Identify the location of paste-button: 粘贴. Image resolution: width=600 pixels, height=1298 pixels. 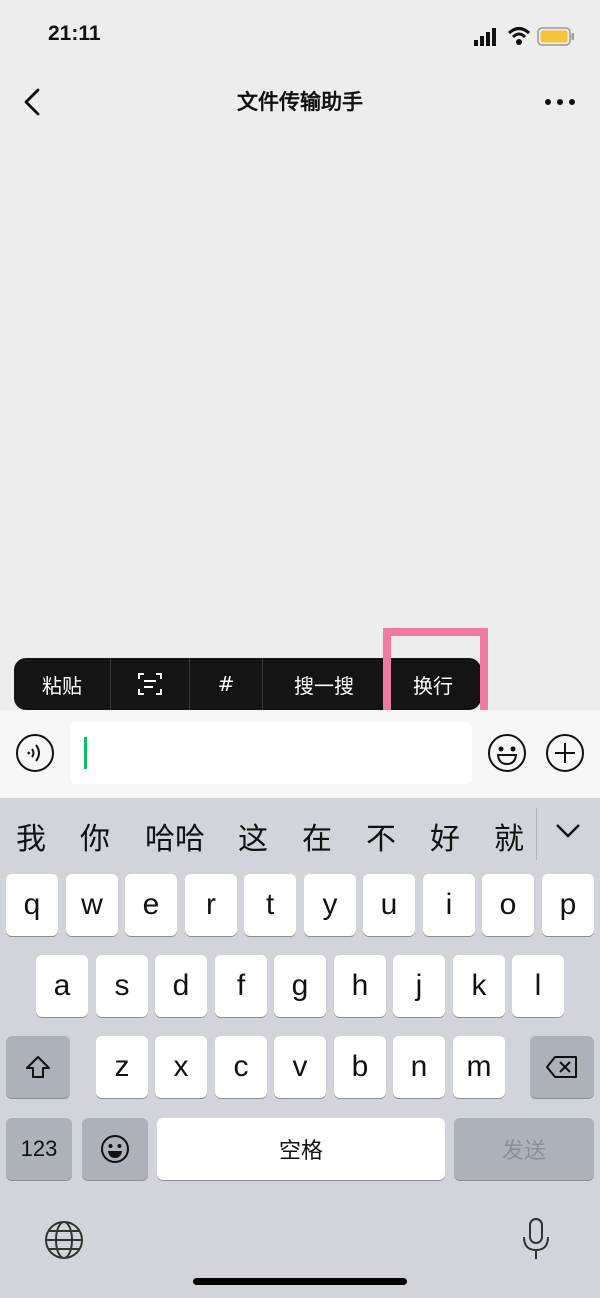
(62, 684).